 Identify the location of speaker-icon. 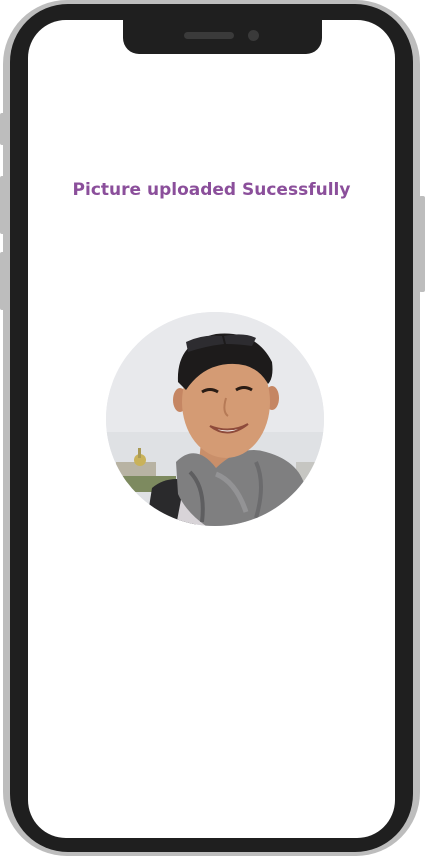
(209, 35).